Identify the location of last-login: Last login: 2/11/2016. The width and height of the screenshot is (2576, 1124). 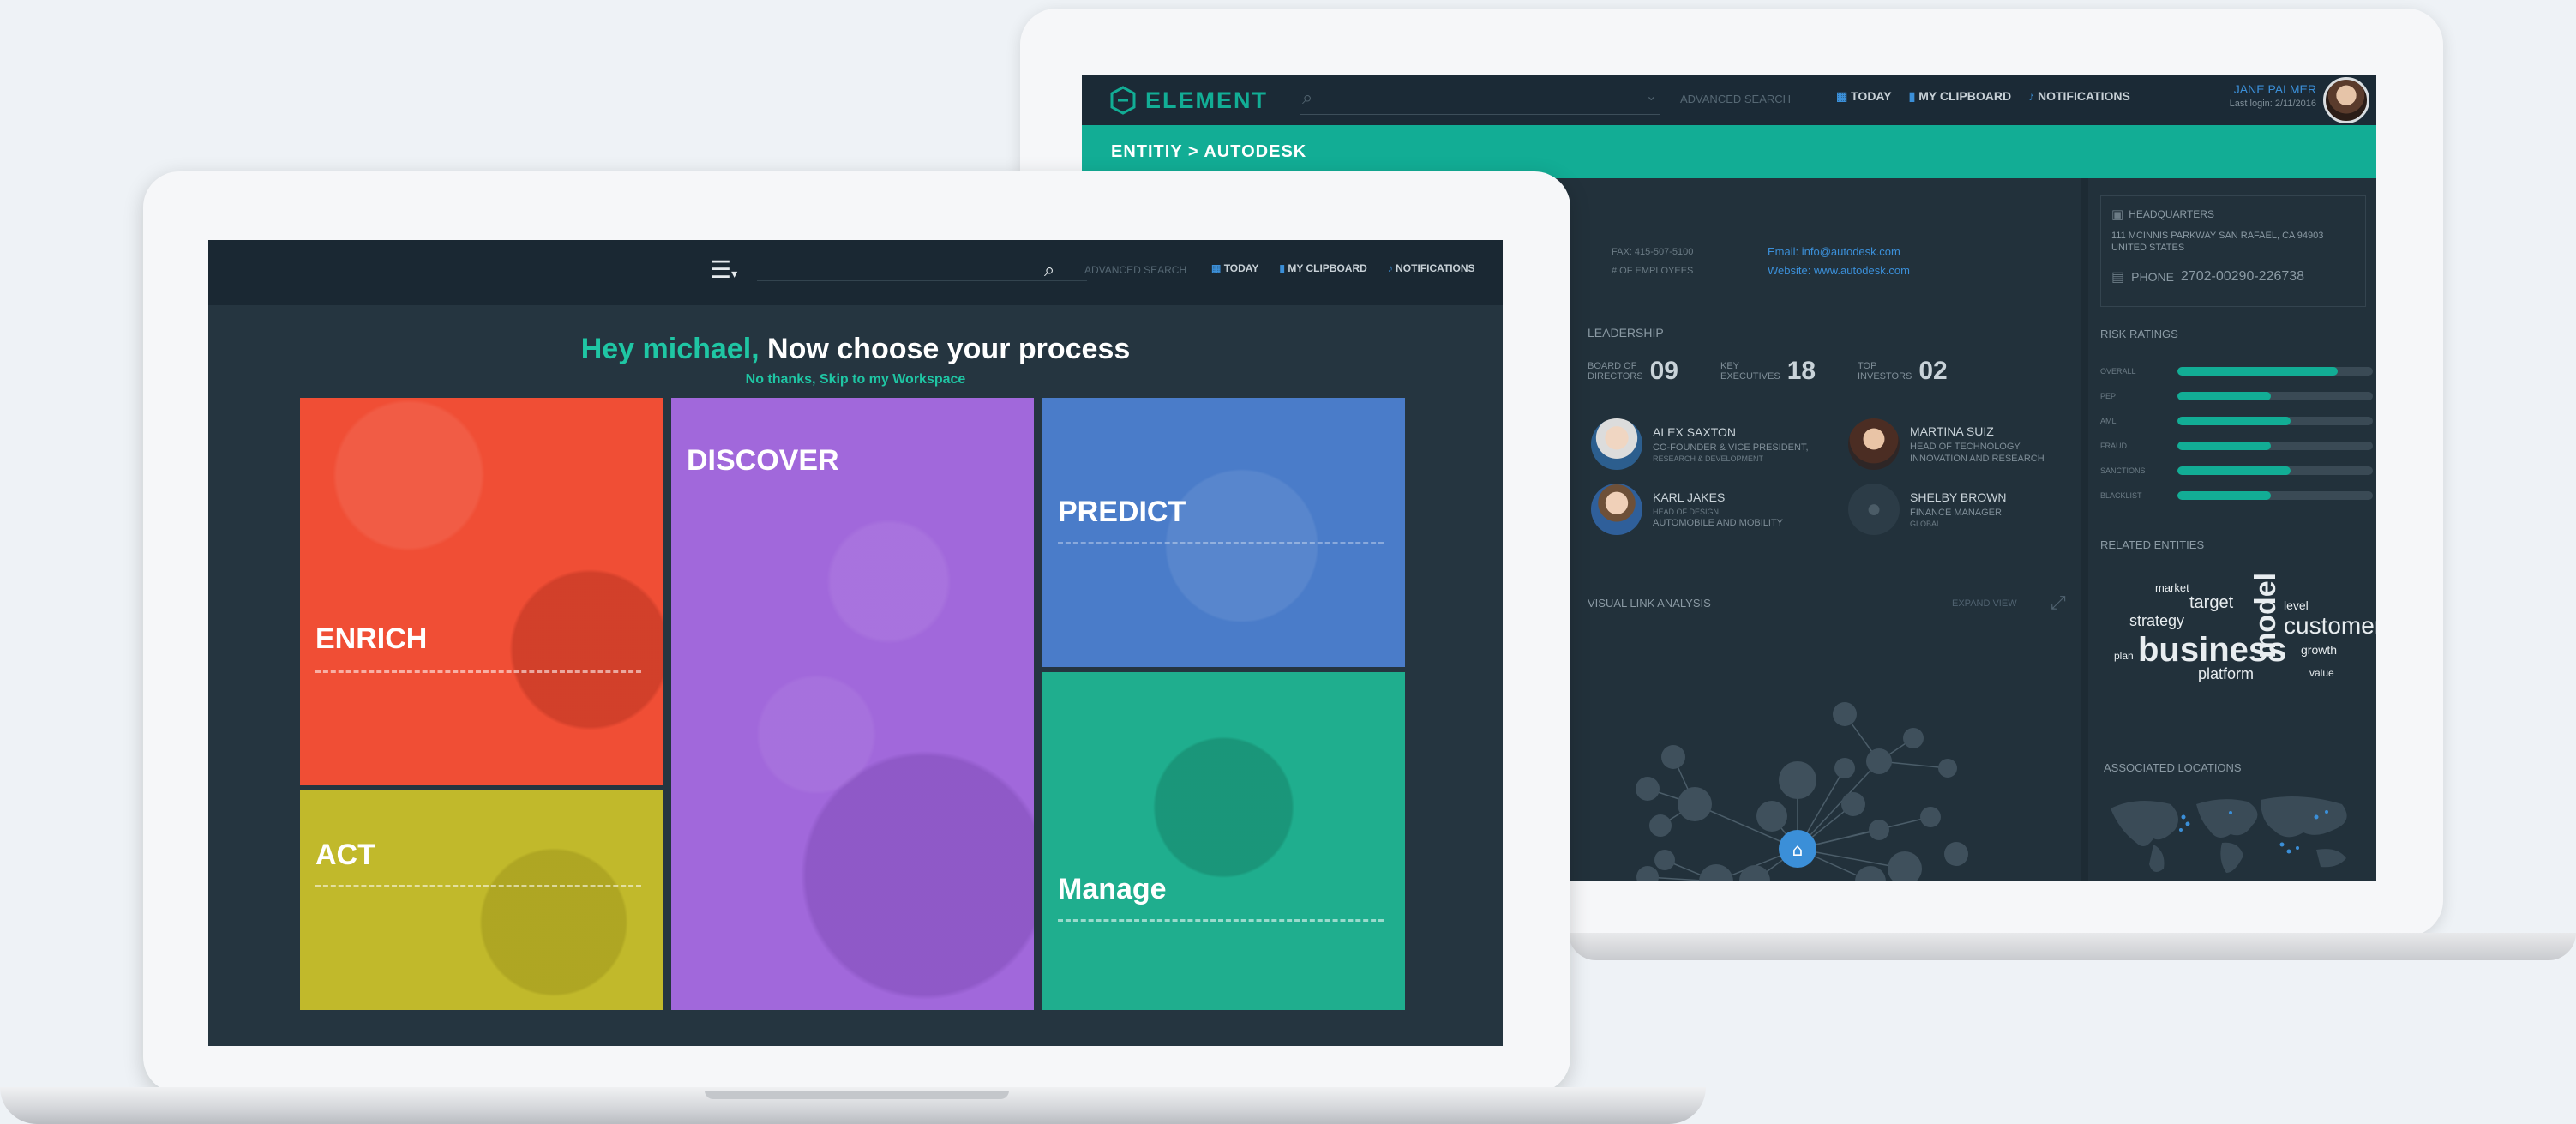
(2272, 104).